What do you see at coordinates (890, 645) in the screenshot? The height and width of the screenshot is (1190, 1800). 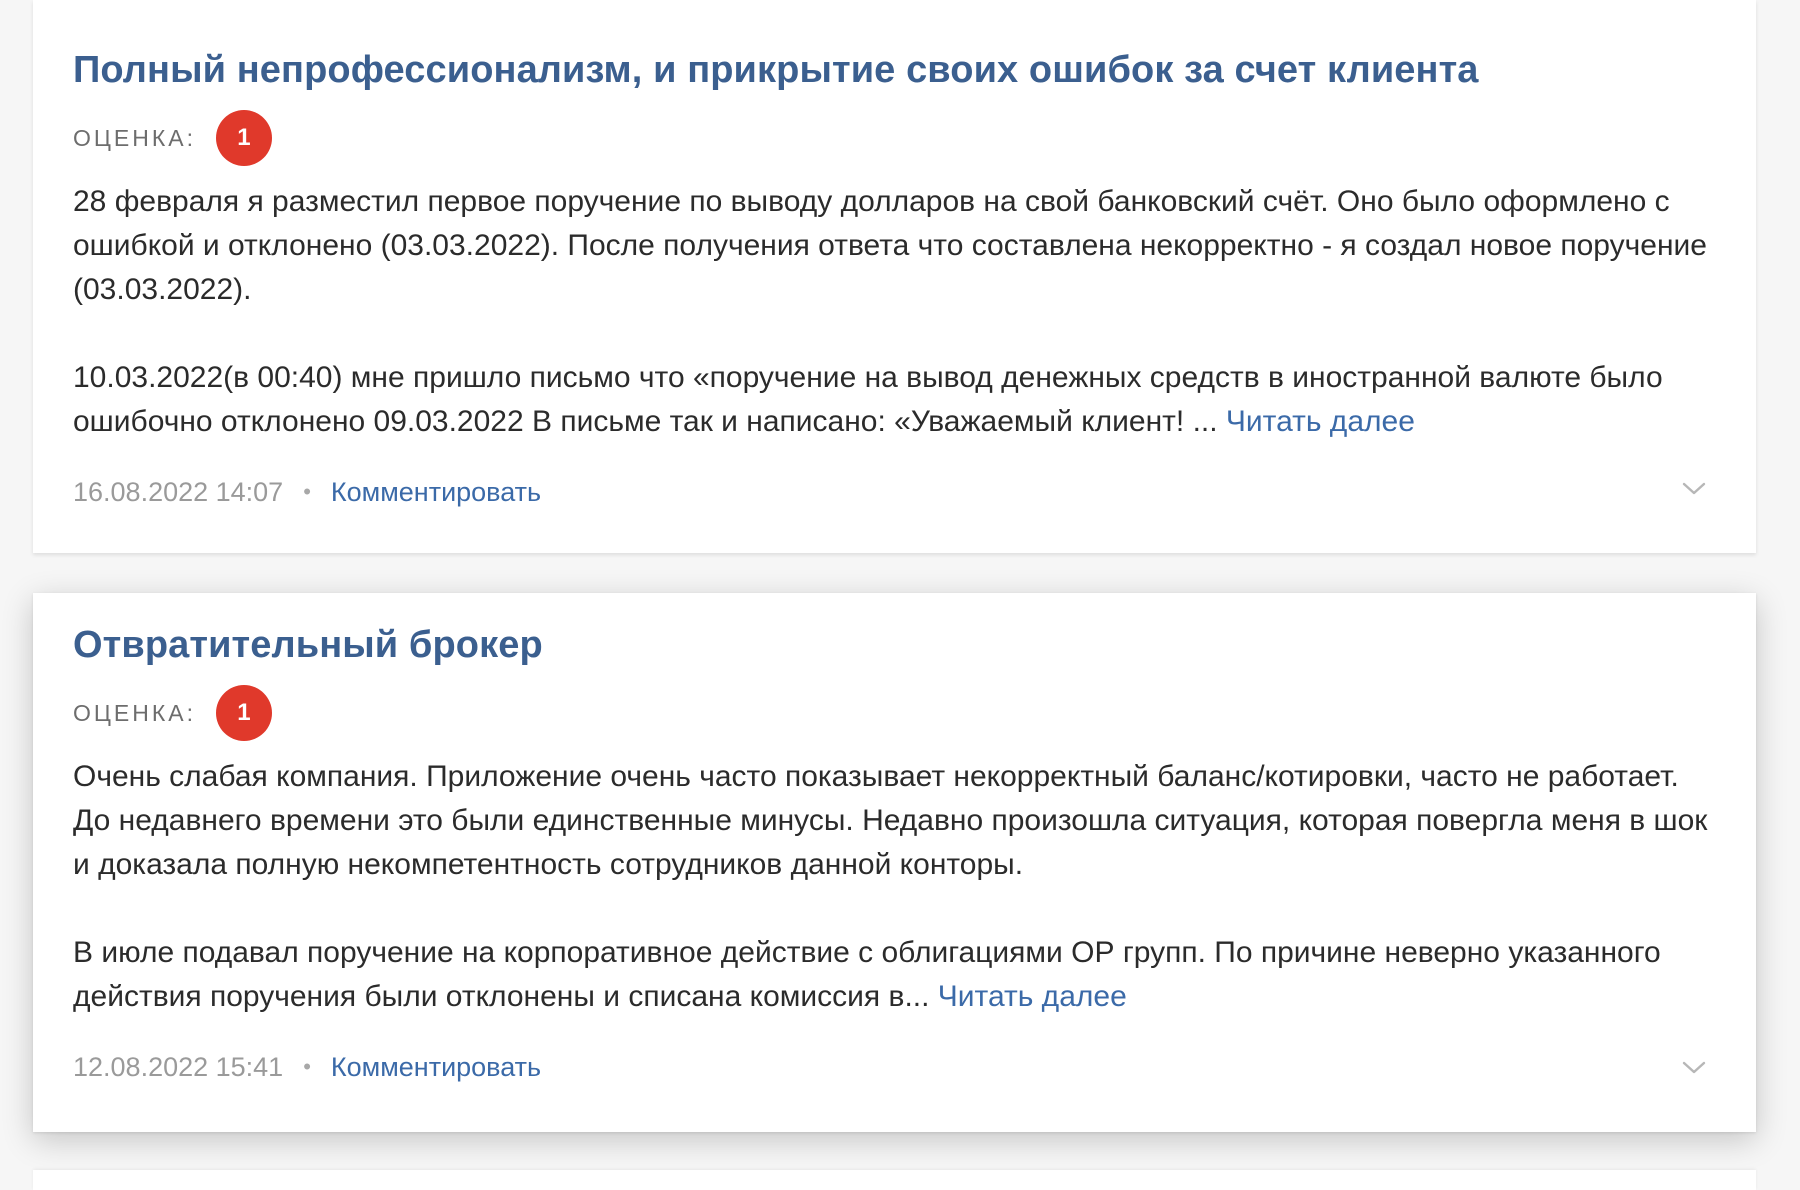 I see `review-title: Отвратительный брокер` at bounding box center [890, 645].